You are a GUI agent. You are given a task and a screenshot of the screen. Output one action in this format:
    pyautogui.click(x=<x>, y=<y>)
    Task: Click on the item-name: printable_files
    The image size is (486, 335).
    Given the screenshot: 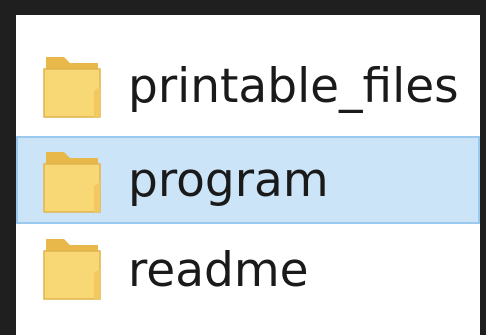 What is the action you would take?
    pyautogui.click(x=293, y=86)
    